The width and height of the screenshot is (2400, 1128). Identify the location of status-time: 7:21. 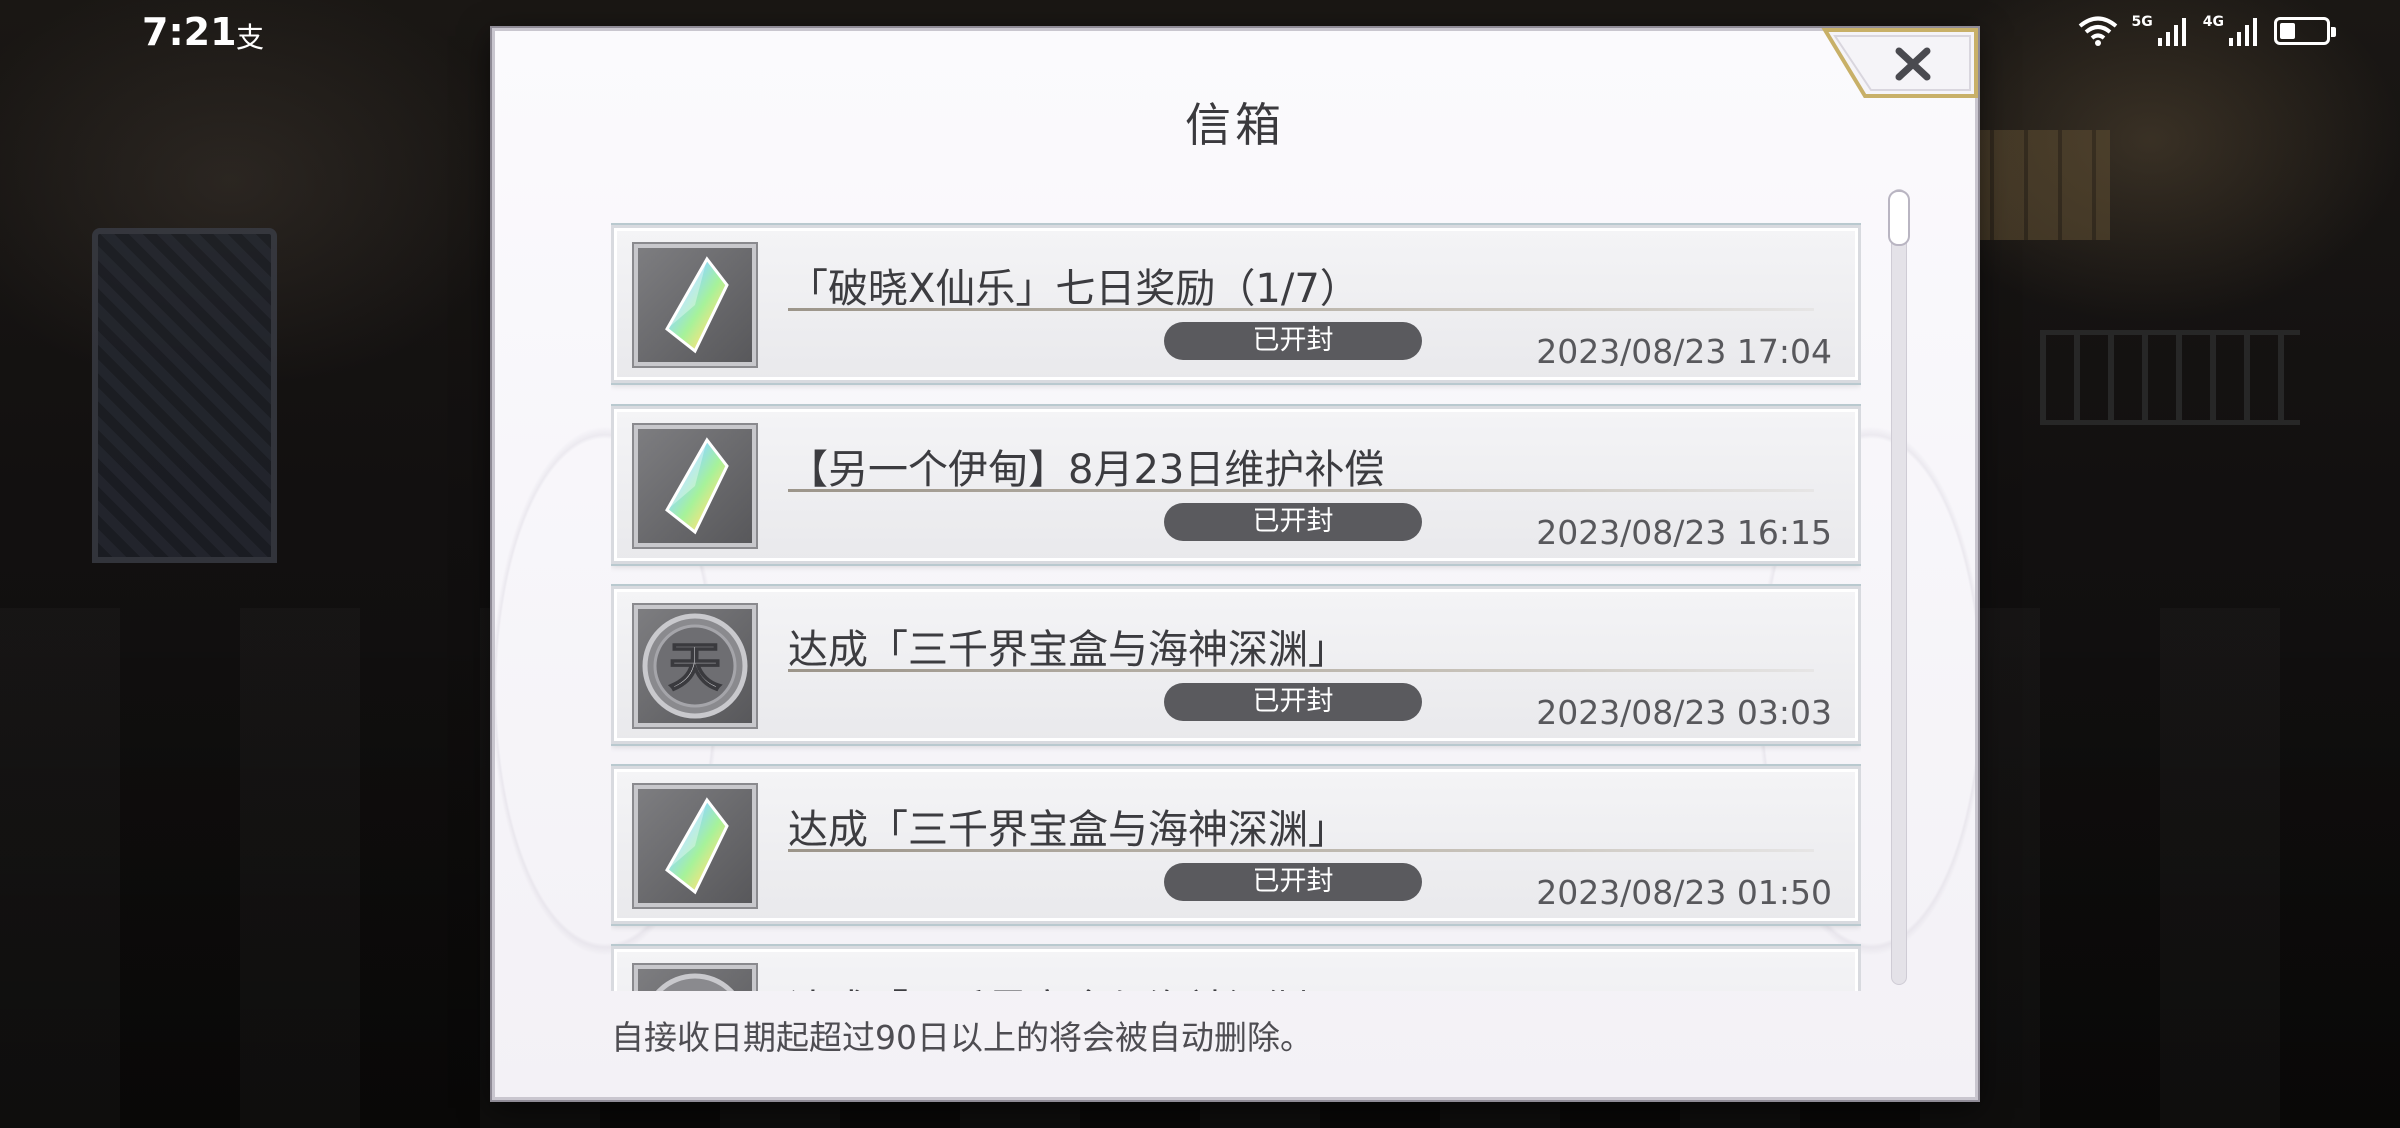
(189, 32).